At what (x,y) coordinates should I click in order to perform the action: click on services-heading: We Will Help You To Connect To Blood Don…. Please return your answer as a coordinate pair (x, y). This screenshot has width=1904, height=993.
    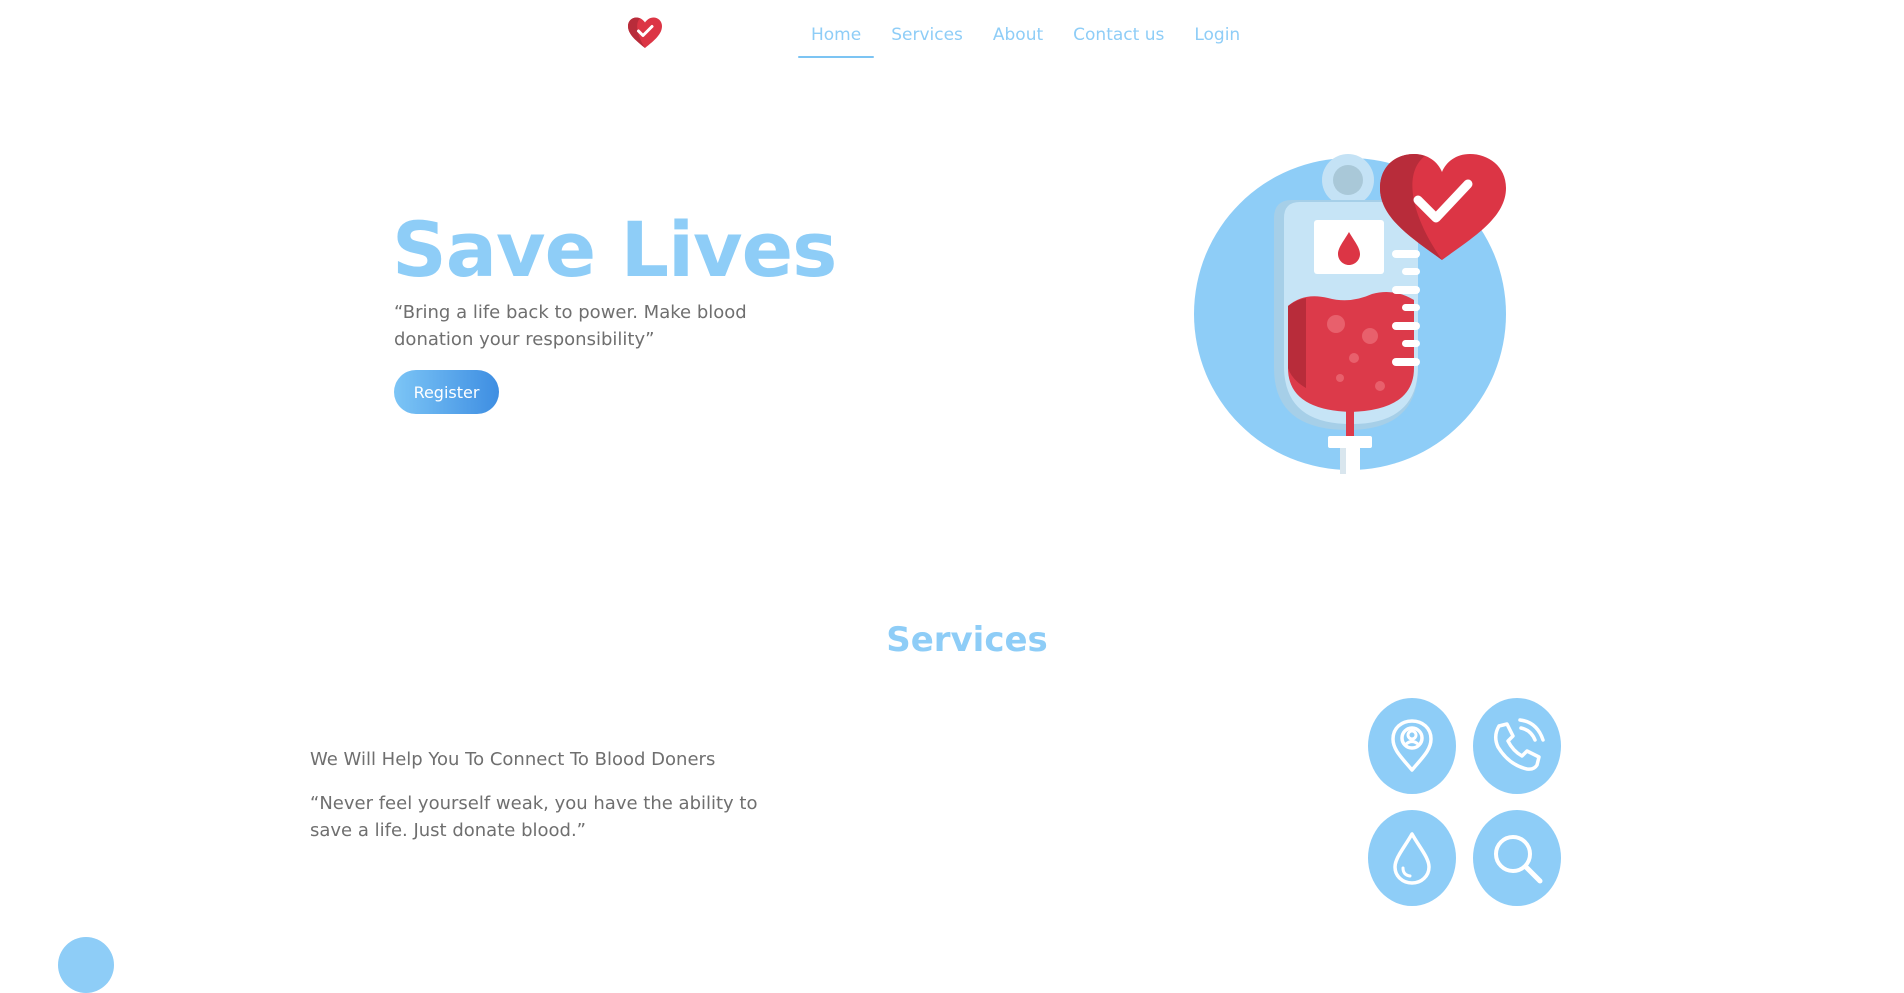
    Looking at the image, I should click on (513, 759).